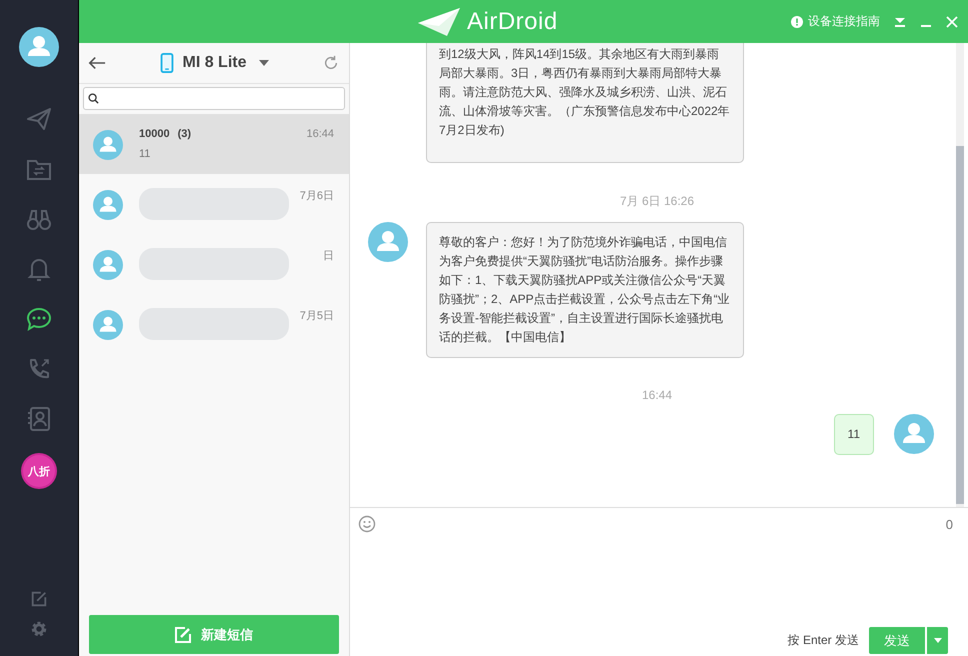 This screenshot has width=968, height=656. I want to click on message-bubble: 尊敬的客户：您好！为了防范境外诈骗电话，中国电信为客户免费提供“天翼防骚扰”电话防治服务。操作步骤如下：1、下载天翼防骚扰APP或关注微信公众号“天翼防骚扰”；2、APP点击拦截设置，公众号点击左下角“业务设置-智能拦截设置”，自主设置进行国际长途骚扰电话的拦截。【中国电信】, so click(585, 290).